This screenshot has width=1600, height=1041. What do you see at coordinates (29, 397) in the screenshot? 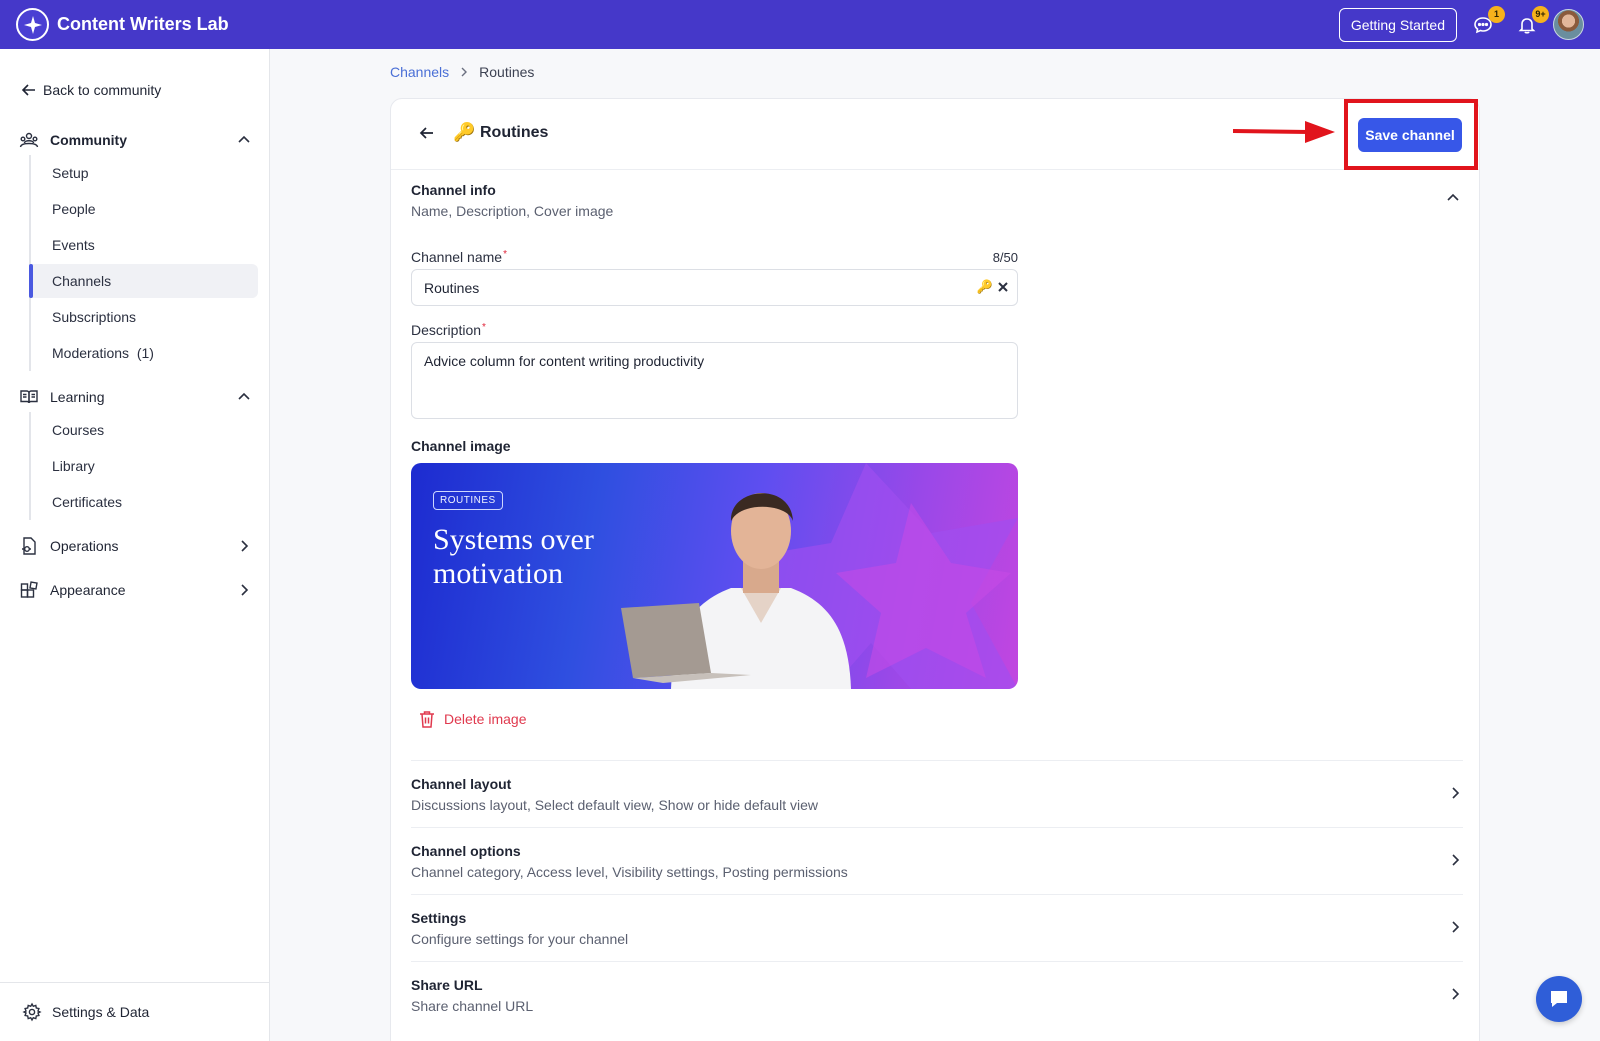
I see `book-icon` at bounding box center [29, 397].